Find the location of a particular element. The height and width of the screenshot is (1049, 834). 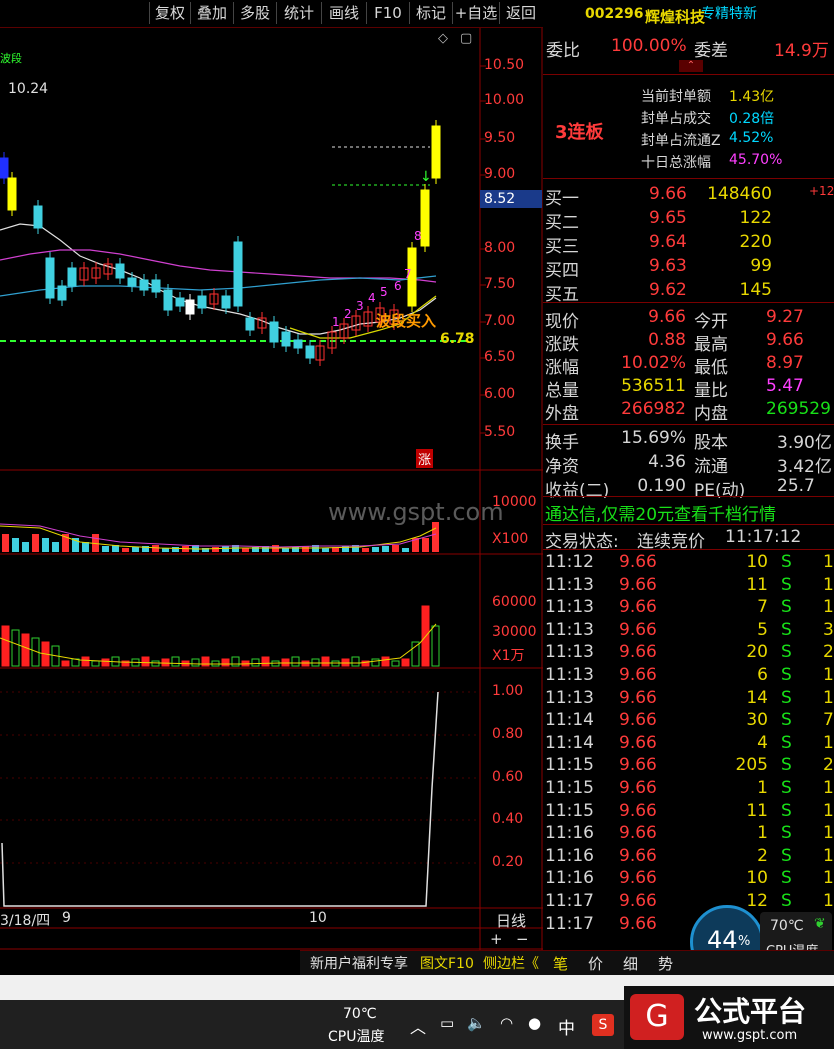

period-label: 日线 is located at coordinates (511, 920).